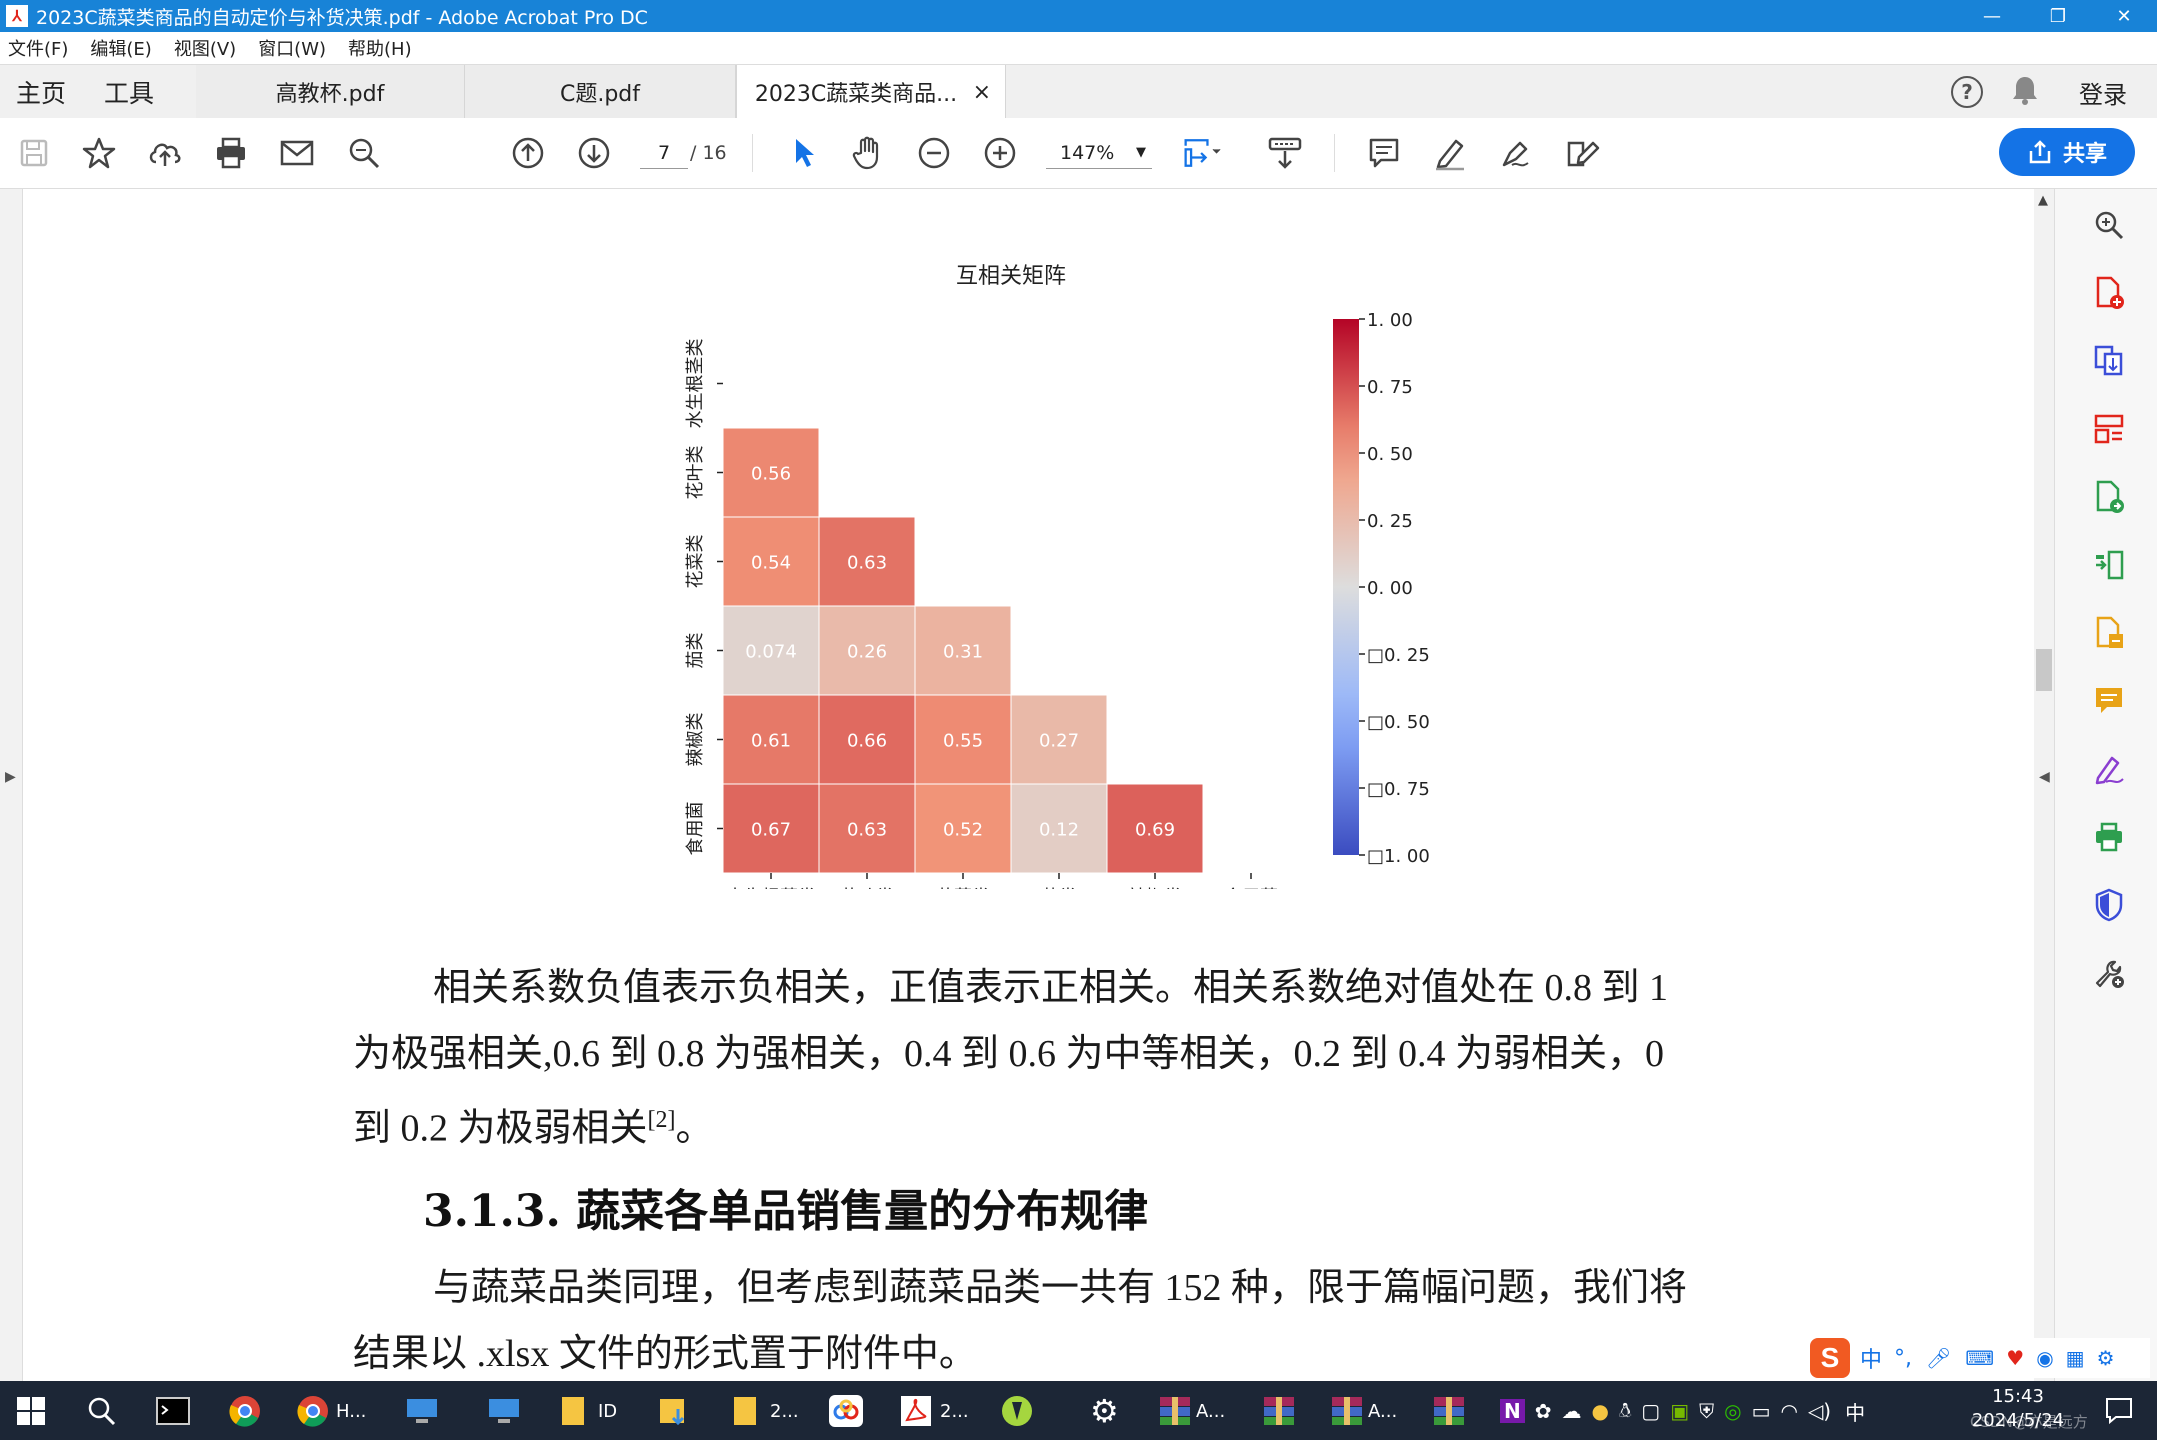 This screenshot has height=1440, width=2157. What do you see at coordinates (2109, 769) in the screenshot?
I see `fill-sign-icon` at bounding box center [2109, 769].